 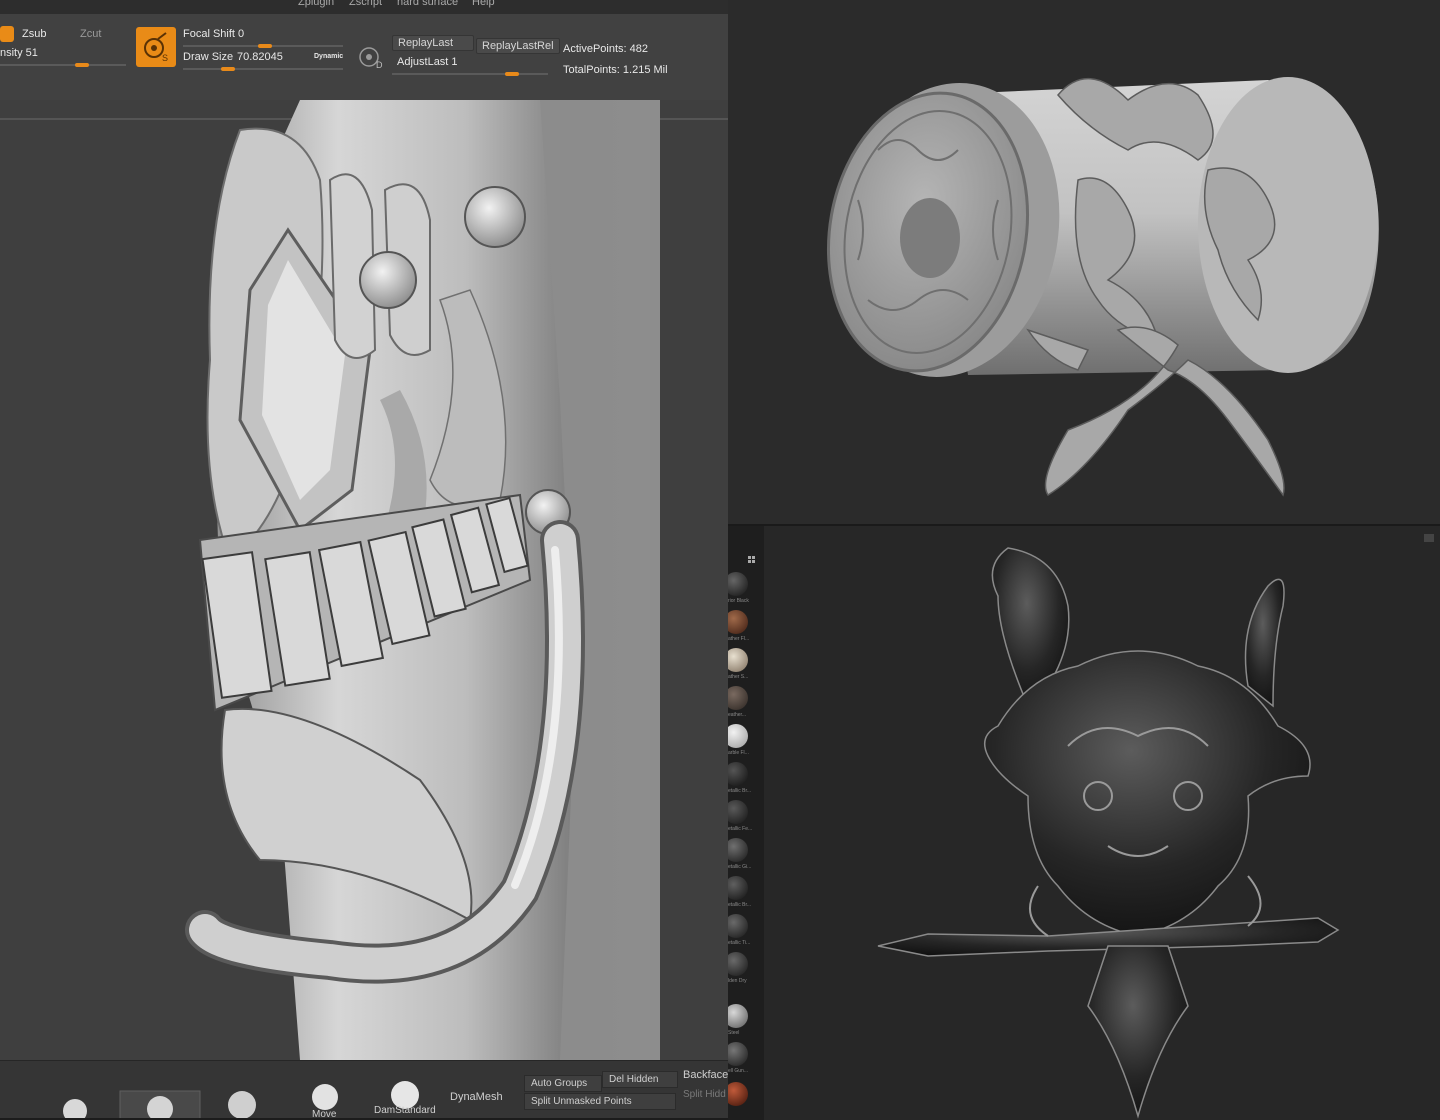 I want to click on menu-item-hard-surface: hard surface, so click(x=427, y=4).